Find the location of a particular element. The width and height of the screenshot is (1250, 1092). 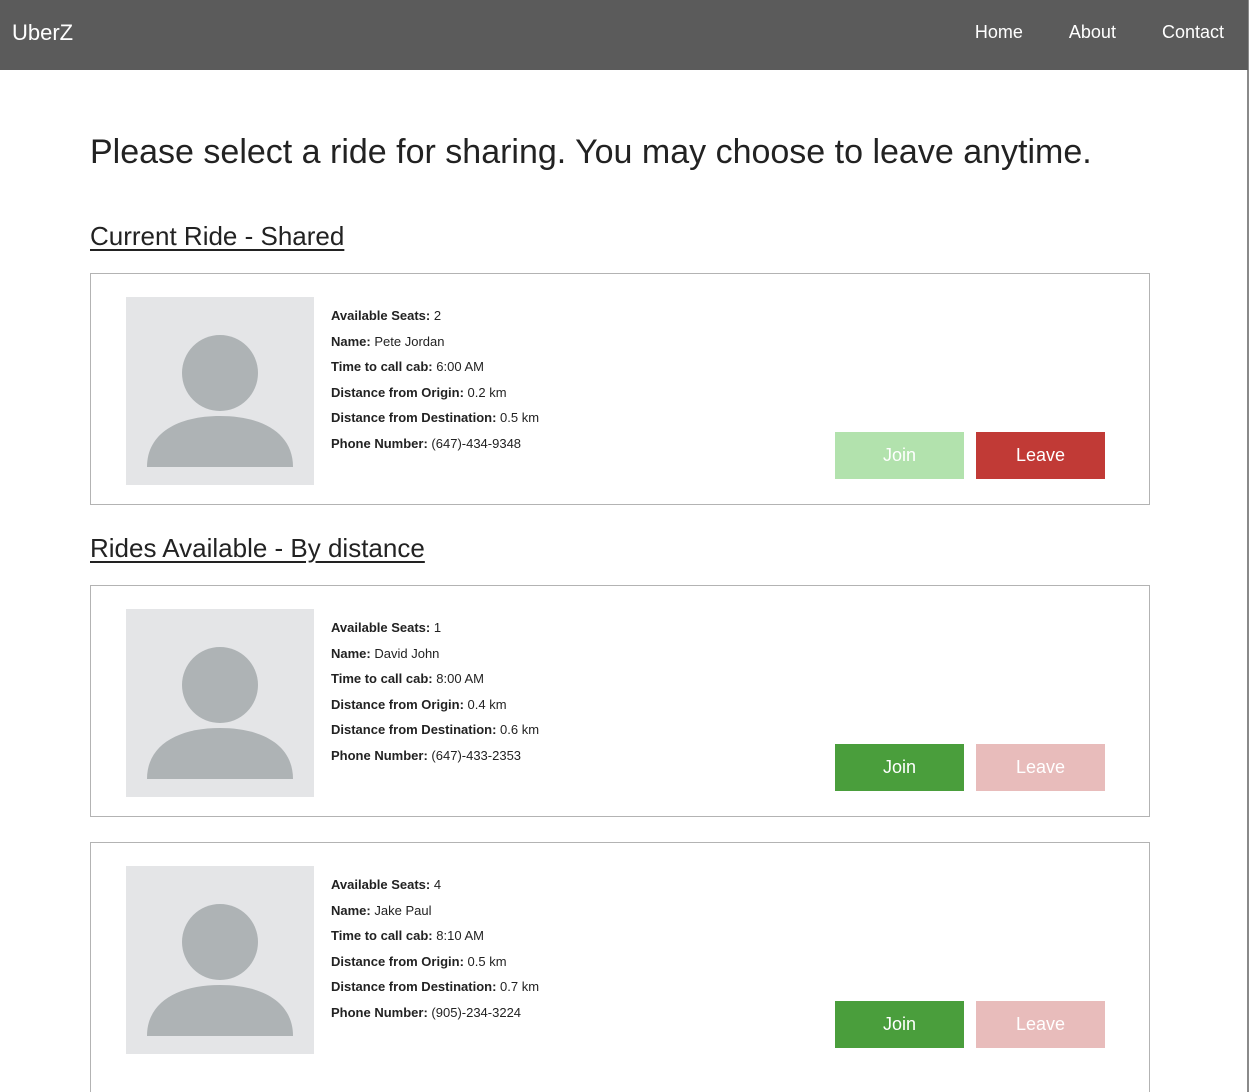

destination-row: Distance from Destination: 0.5 km is located at coordinates (435, 418).